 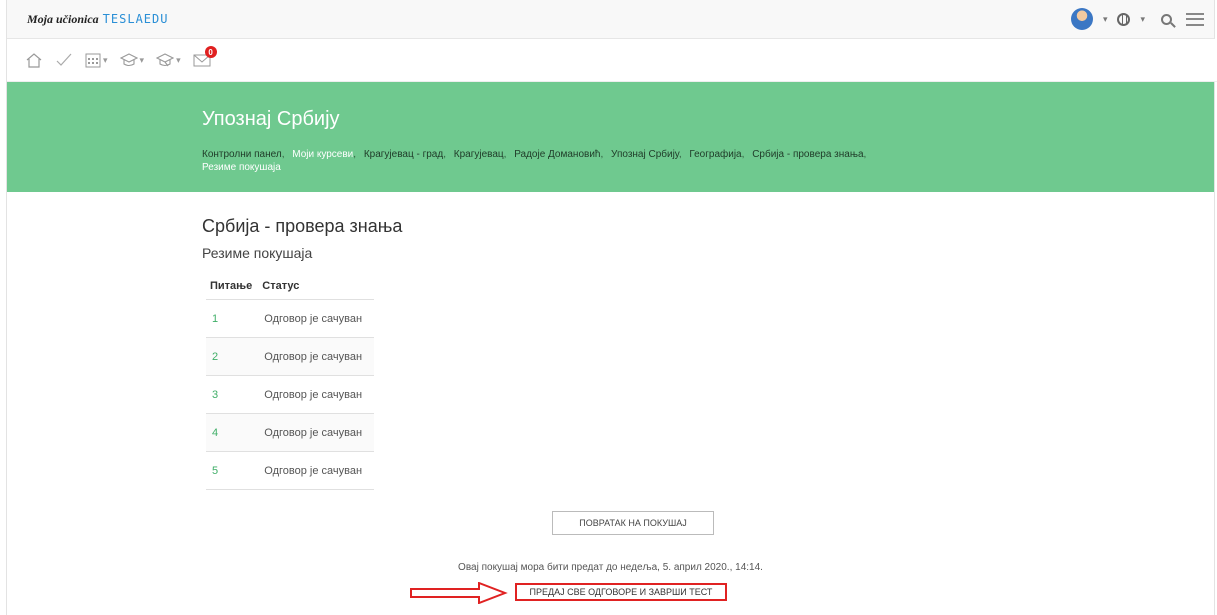 I want to click on user-controls: ▾ ▾, so click(x=1137, y=19).